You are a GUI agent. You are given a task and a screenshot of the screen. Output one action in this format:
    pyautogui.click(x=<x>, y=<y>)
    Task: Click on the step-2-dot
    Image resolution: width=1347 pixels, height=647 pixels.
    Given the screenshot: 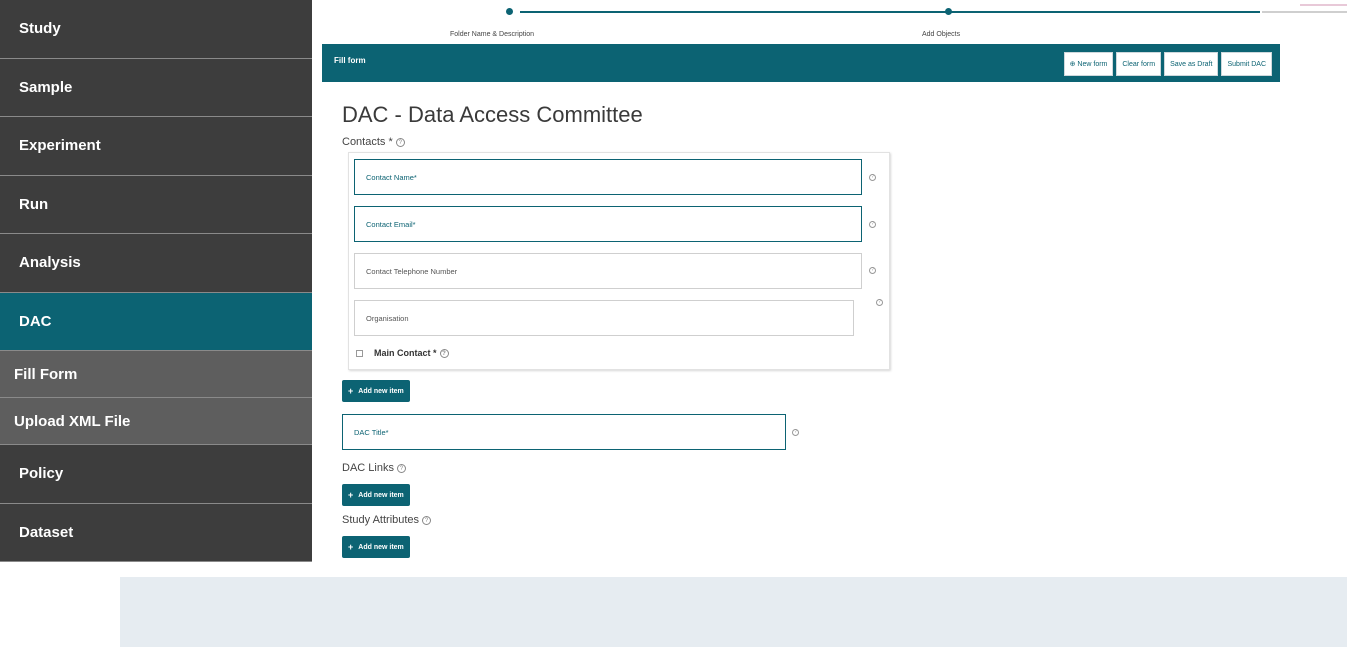 What is the action you would take?
    pyautogui.click(x=948, y=11)
    